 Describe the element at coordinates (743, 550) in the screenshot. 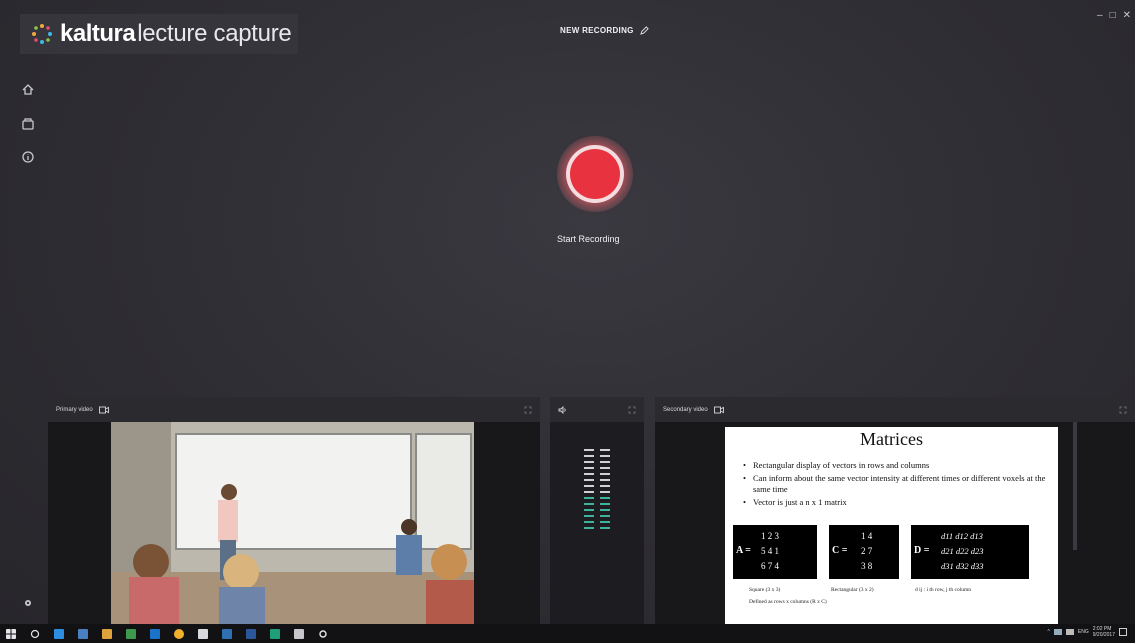

I see `matrix-a-label: A =` at that location.